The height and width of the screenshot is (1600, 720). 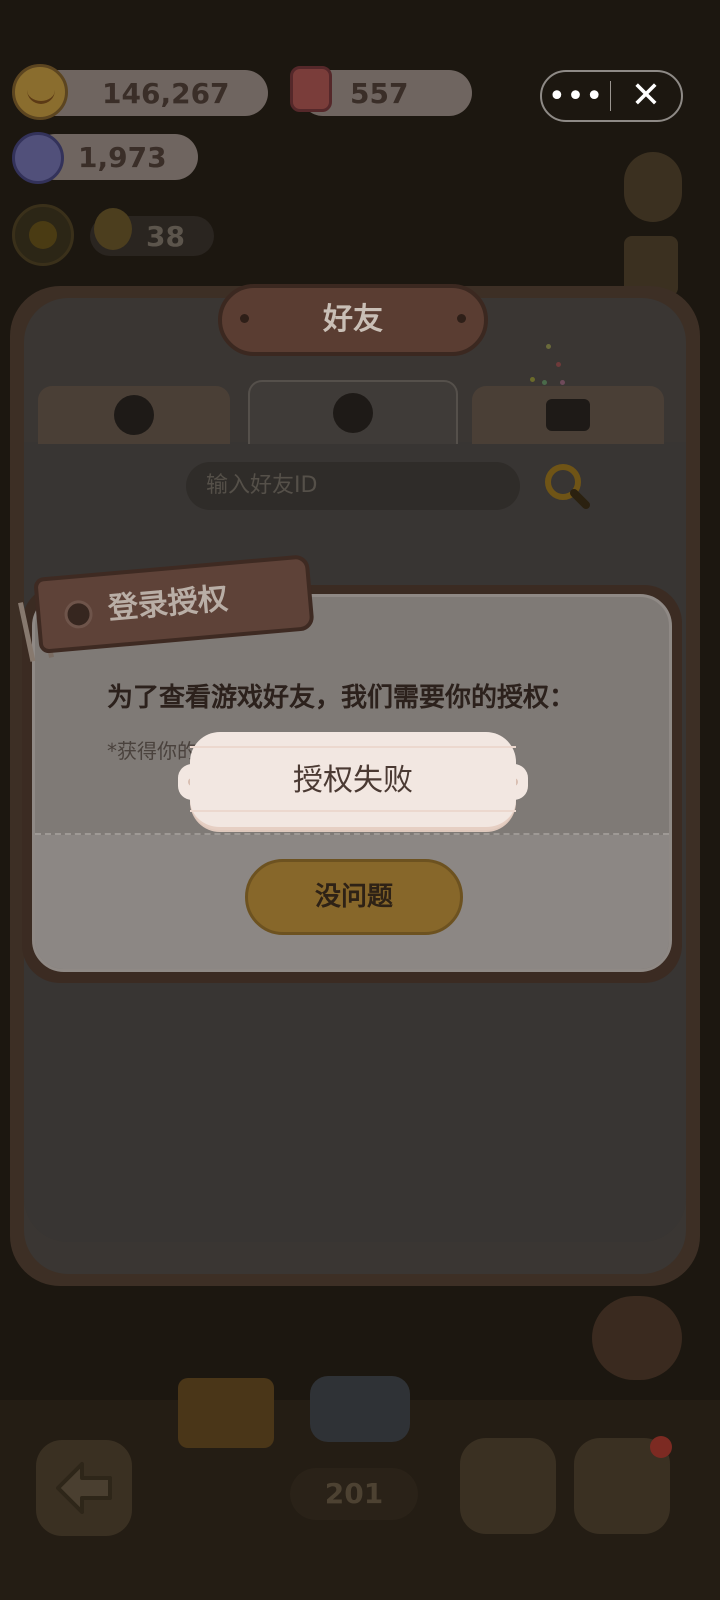 I want to click on sun-level-icon, so click(x=43, y=235).